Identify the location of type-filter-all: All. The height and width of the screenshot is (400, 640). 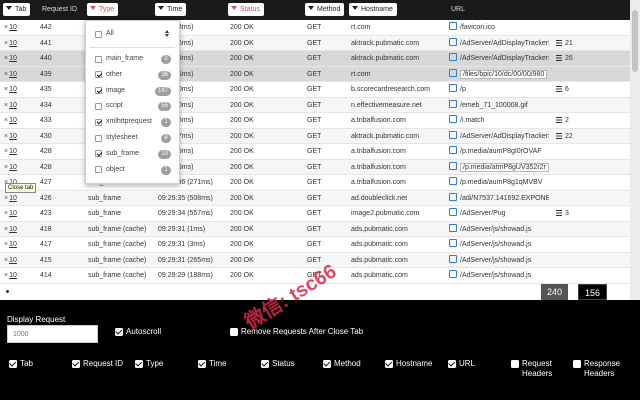
(135, 34).